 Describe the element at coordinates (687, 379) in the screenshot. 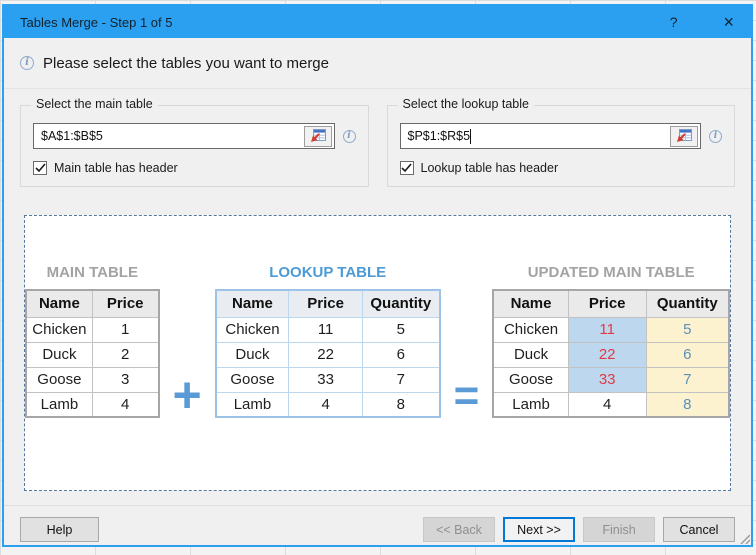

I see `table-cell-new-quantity: 7` at that location.